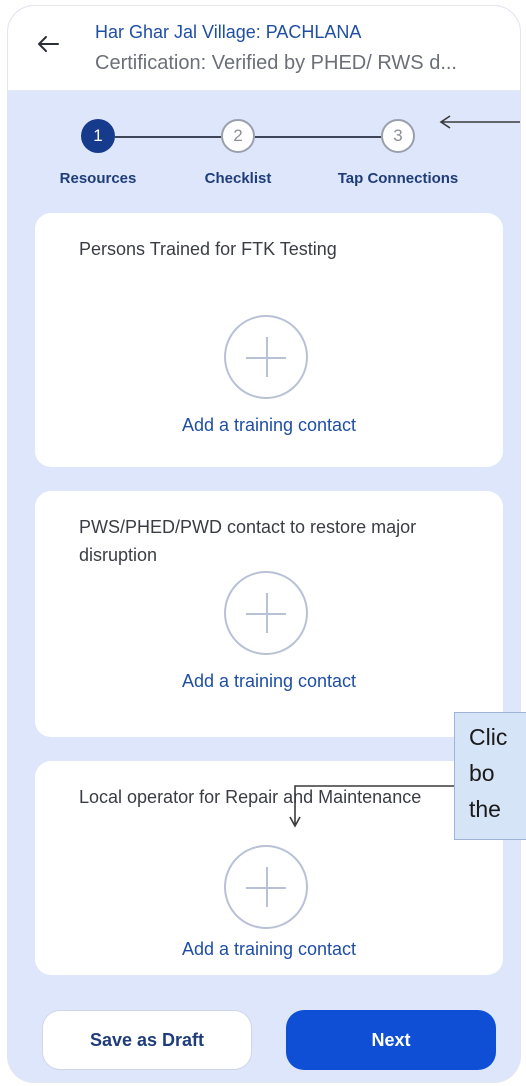 The image size is (526, 1086). I want to click on step-3-label: Tap Connections, so click(398, 178).